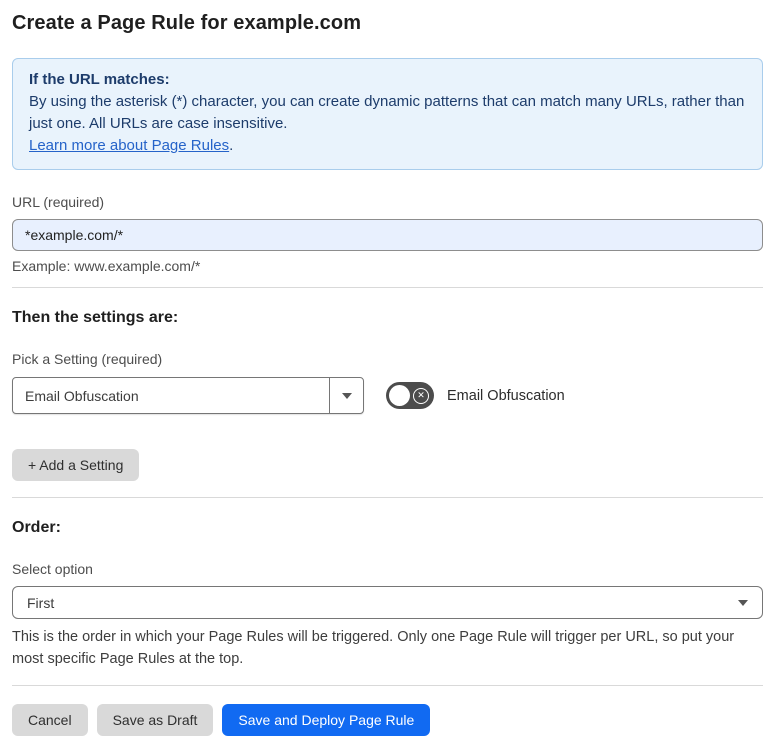  Describe the element at coordinates (387, 235) in the screenshot. I see `url-input` at that location.